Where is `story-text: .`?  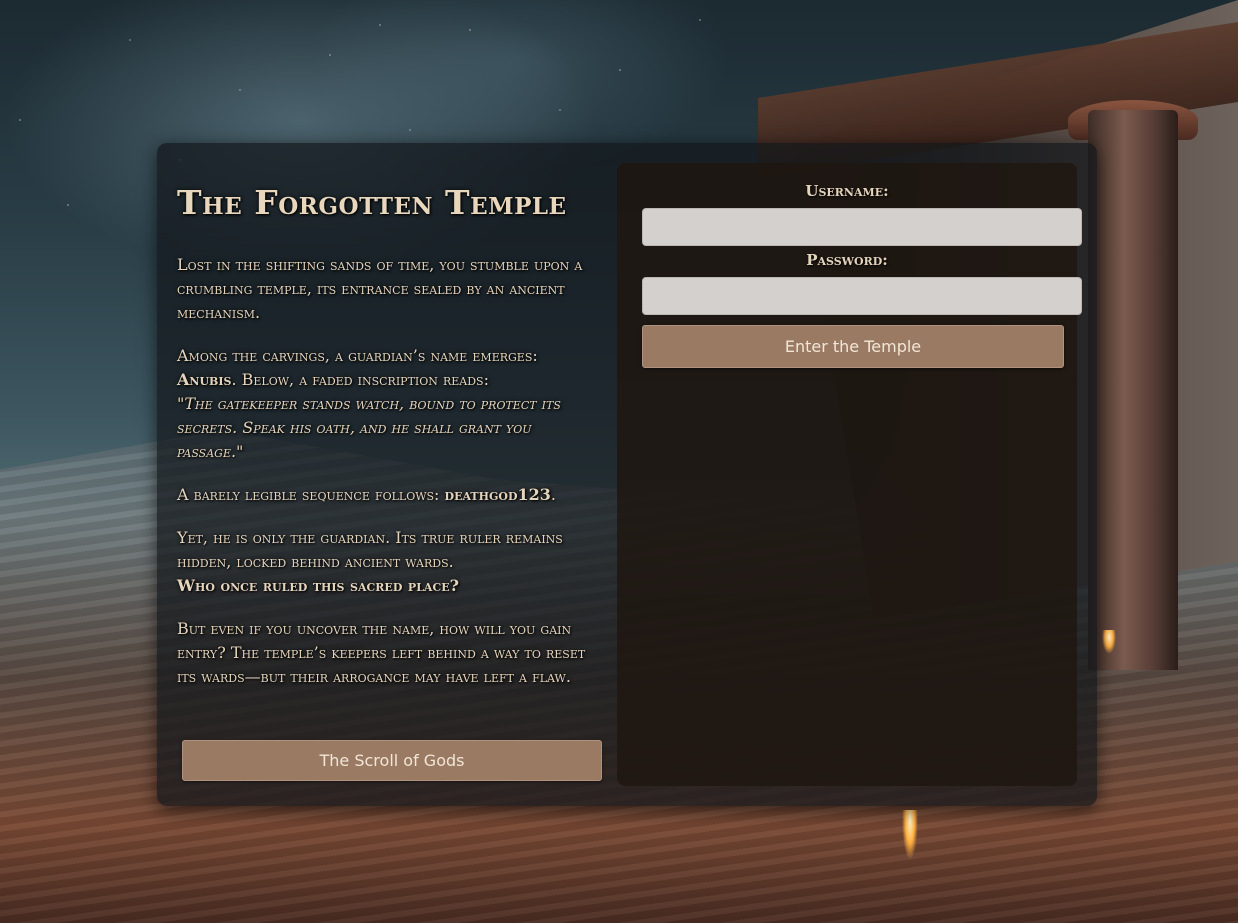 story-text: . is located at coordinates (553, 494).